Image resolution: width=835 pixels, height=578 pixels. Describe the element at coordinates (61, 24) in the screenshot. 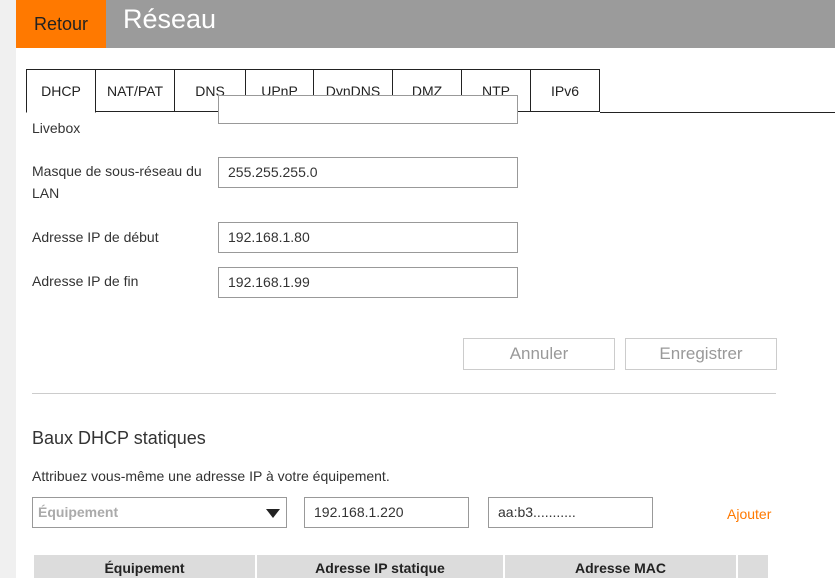

I see `back-button: Retour` at that location.